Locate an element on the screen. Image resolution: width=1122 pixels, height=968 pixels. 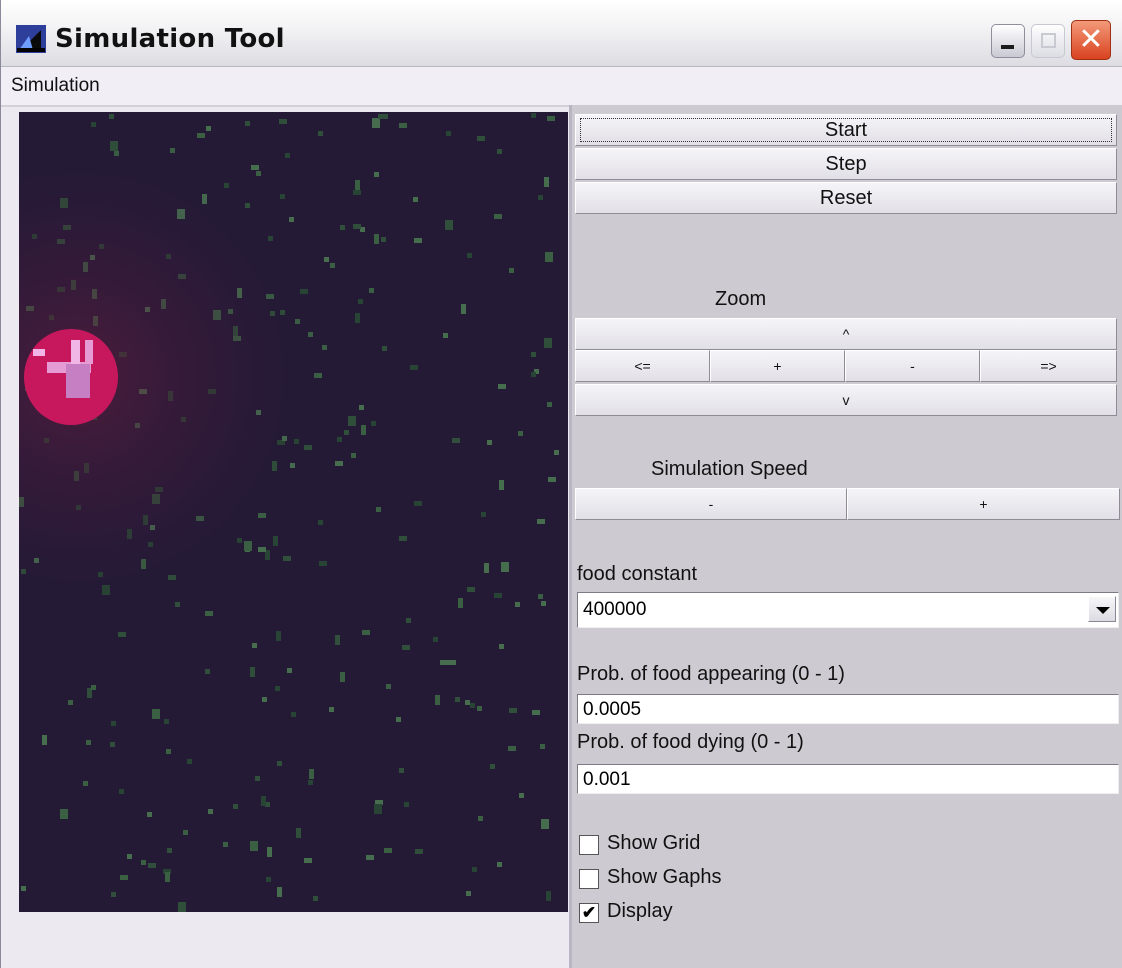
show-grid-checkbox is located at coordinates (589, 845).